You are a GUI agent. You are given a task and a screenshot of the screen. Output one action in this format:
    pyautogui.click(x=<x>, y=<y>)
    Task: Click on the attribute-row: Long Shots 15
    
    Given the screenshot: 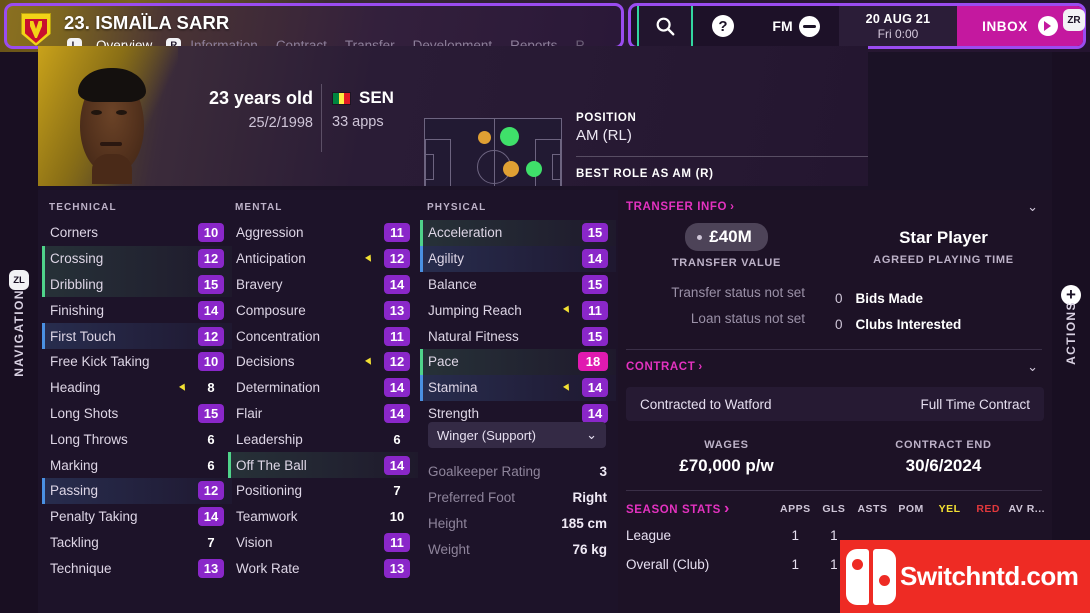 What is the action you would take?
    pyautogui.click(x=137, y=414)
    